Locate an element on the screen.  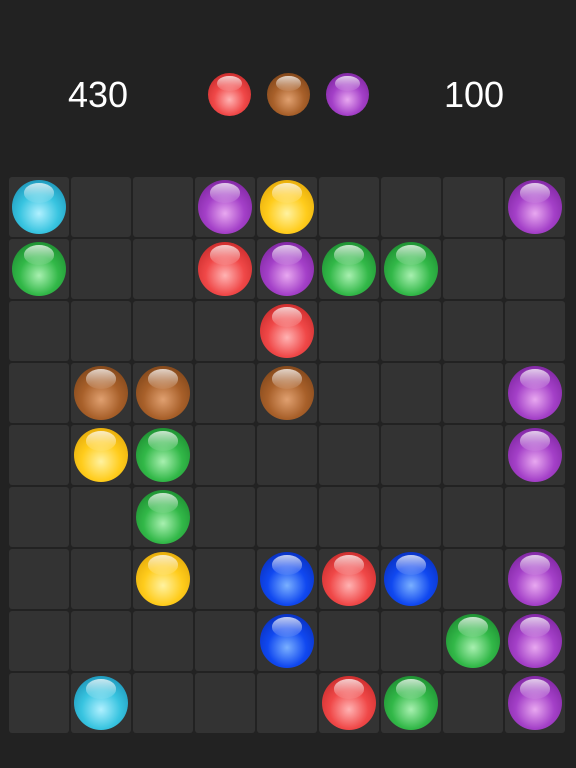
next-balls-preview is located at coordinates (289, 95).